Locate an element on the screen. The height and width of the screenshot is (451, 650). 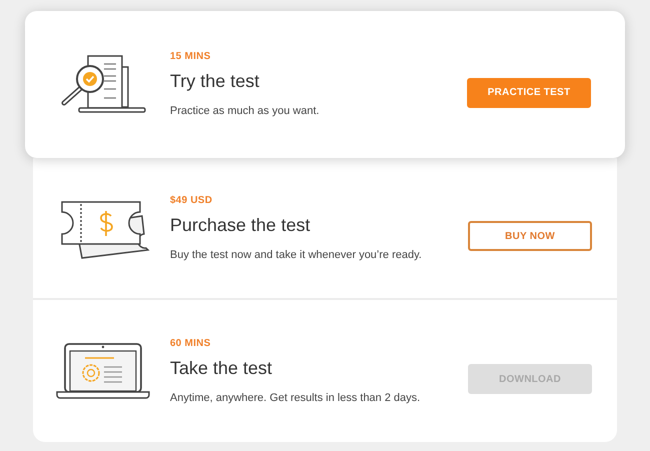
action-button: PRACTICE TEST is located at coordinates (529, 93).